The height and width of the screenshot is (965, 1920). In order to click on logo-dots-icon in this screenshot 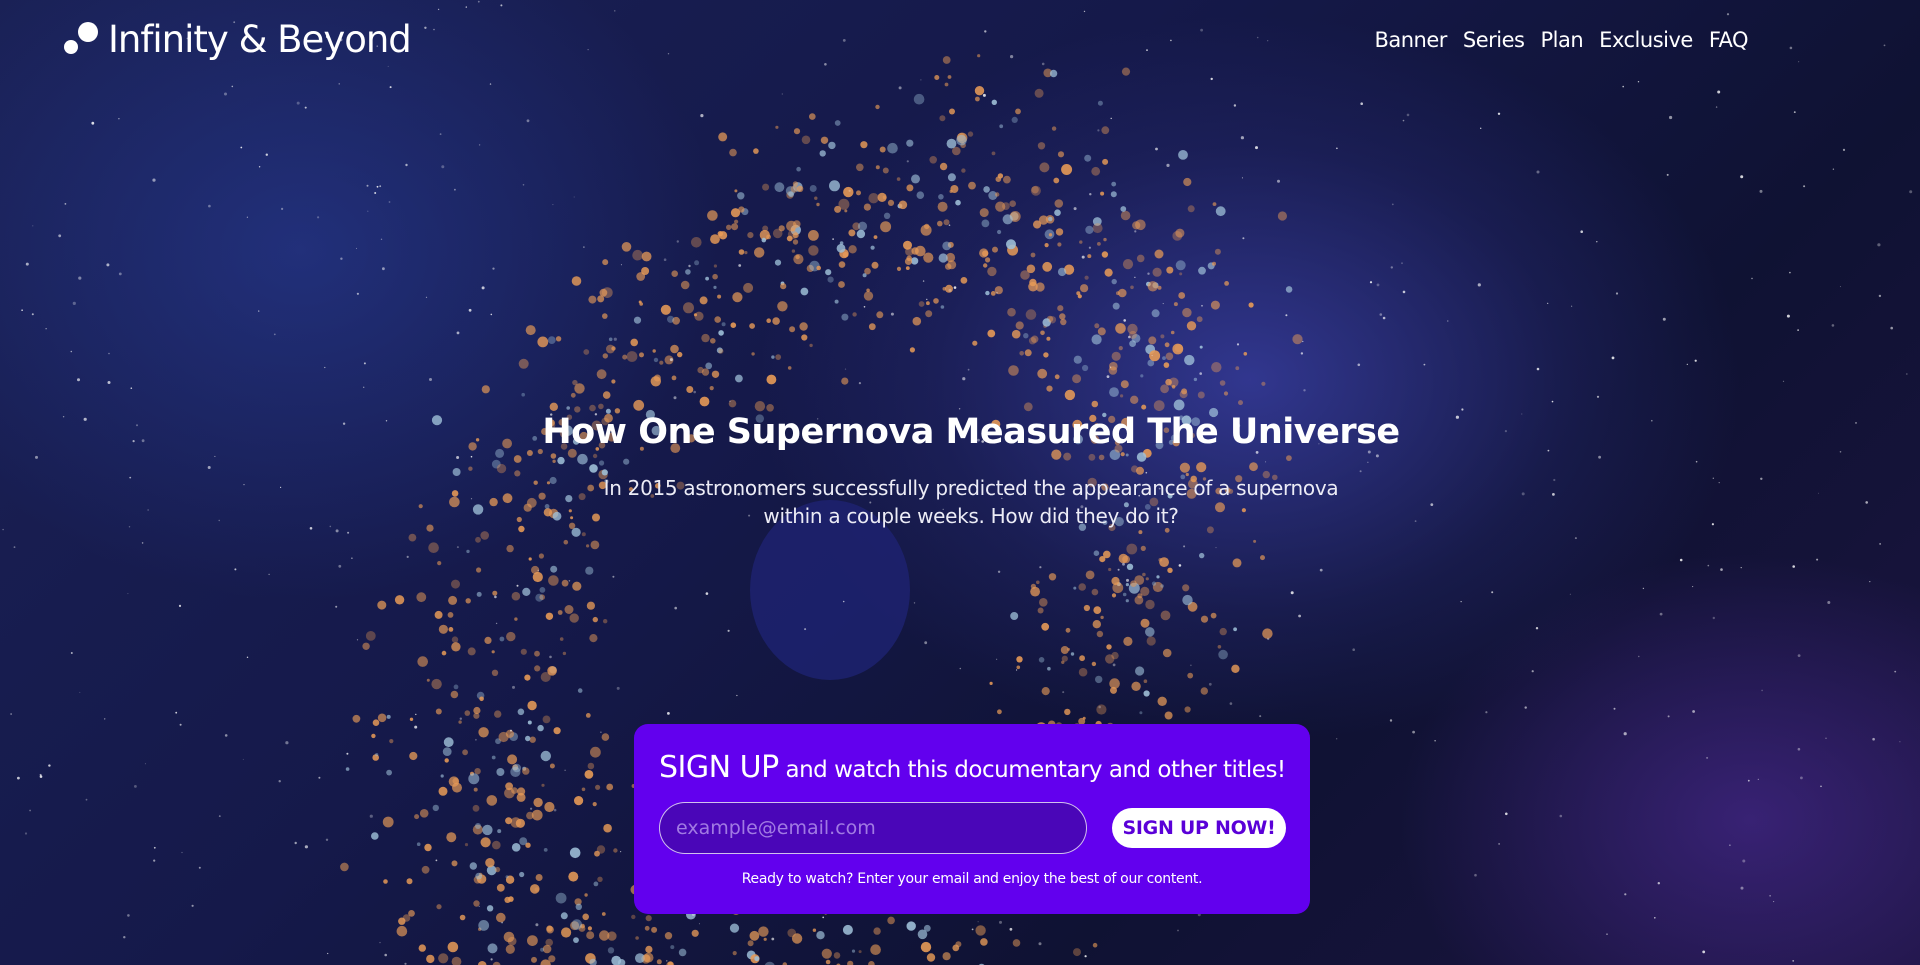, I will do `click(81, 40)`.